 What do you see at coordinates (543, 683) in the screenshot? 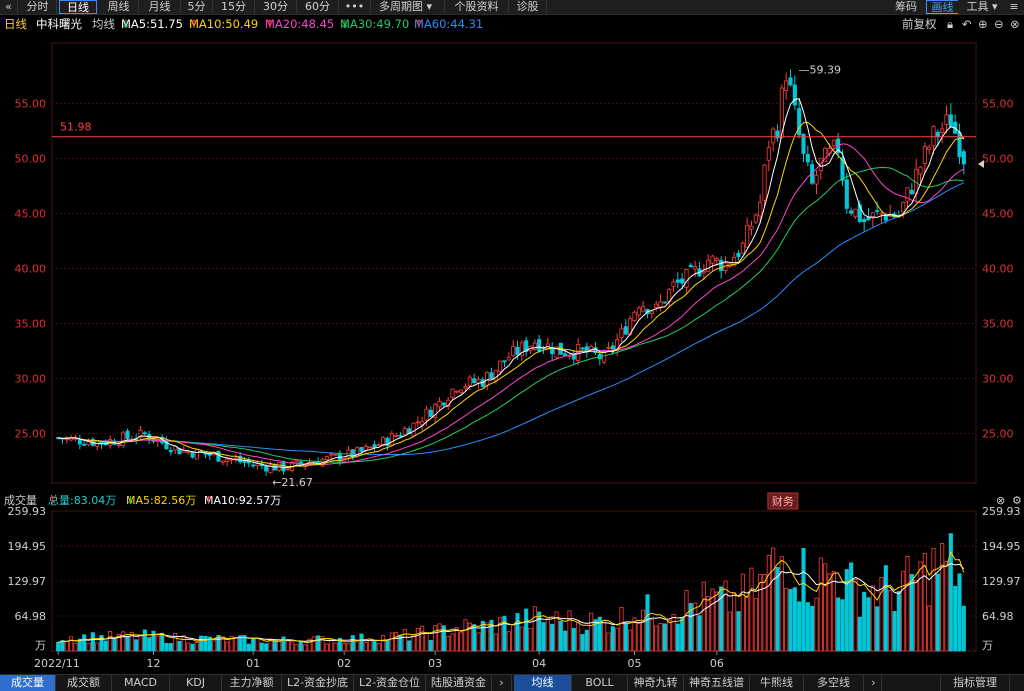
I see `tab-ma: 均线` at bounding box center [543, 683].